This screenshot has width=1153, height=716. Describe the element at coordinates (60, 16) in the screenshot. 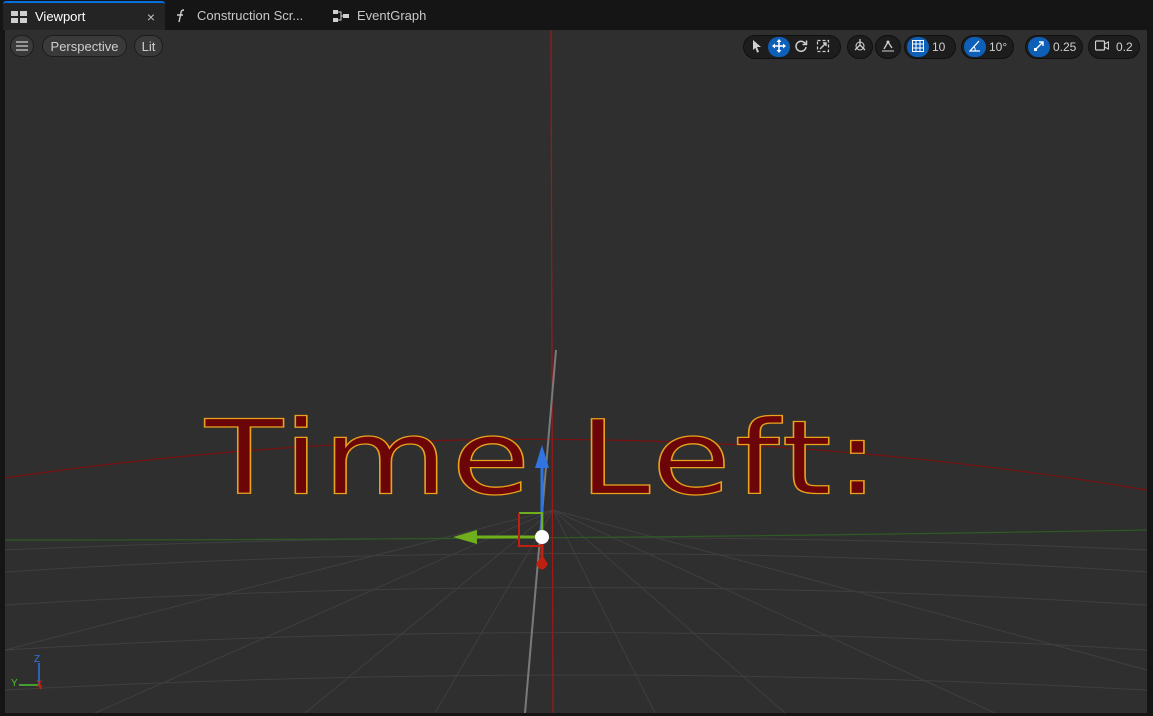

I see `tab-label: Viewport` at that location.